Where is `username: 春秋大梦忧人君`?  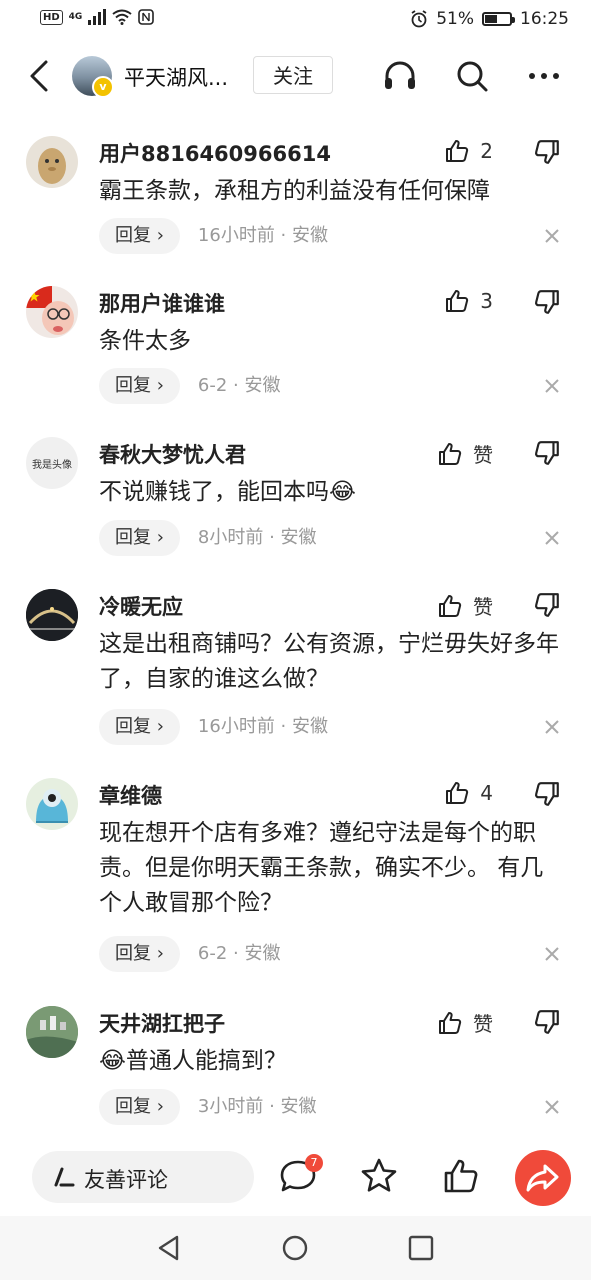 username: 春秋大梦忧人君 is located at coordinates (172, 454).